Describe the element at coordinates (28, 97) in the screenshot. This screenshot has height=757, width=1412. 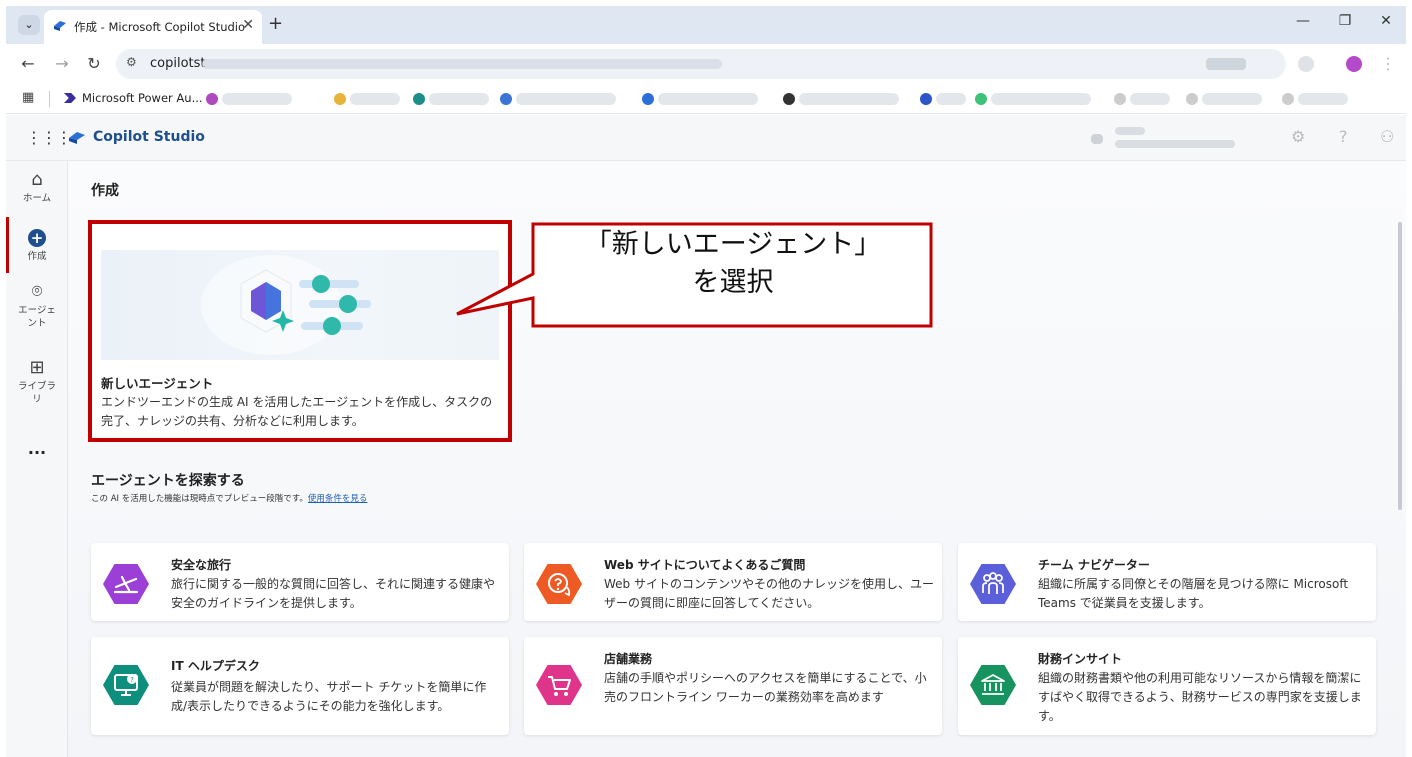
I see `apps-grid-icon: ▦` at that location.